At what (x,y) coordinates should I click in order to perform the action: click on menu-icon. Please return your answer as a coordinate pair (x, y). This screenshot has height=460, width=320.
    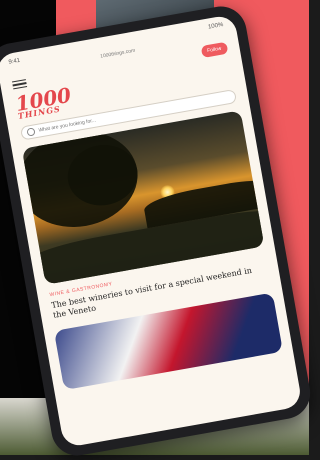
    Looking at the image, I should click on (19, 84).